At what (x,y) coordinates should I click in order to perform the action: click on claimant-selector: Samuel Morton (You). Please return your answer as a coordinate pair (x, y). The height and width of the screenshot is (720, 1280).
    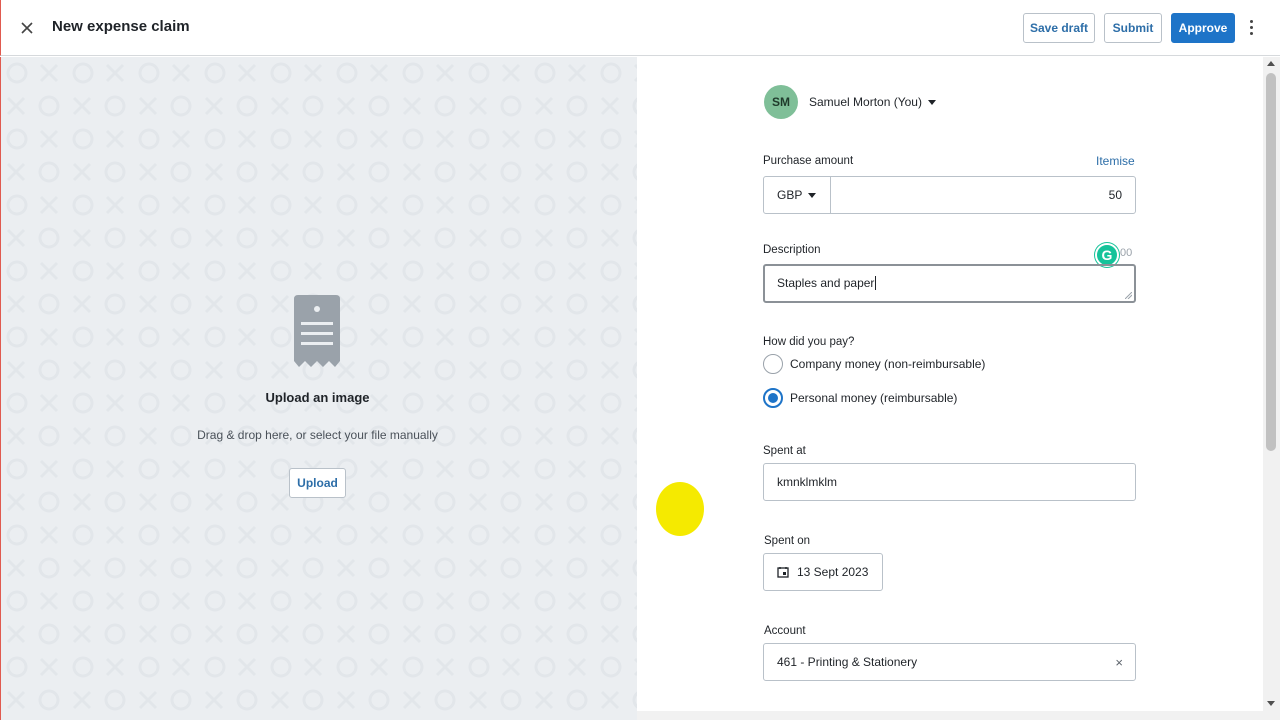
    Looking at the image, I should click on (872, 102).